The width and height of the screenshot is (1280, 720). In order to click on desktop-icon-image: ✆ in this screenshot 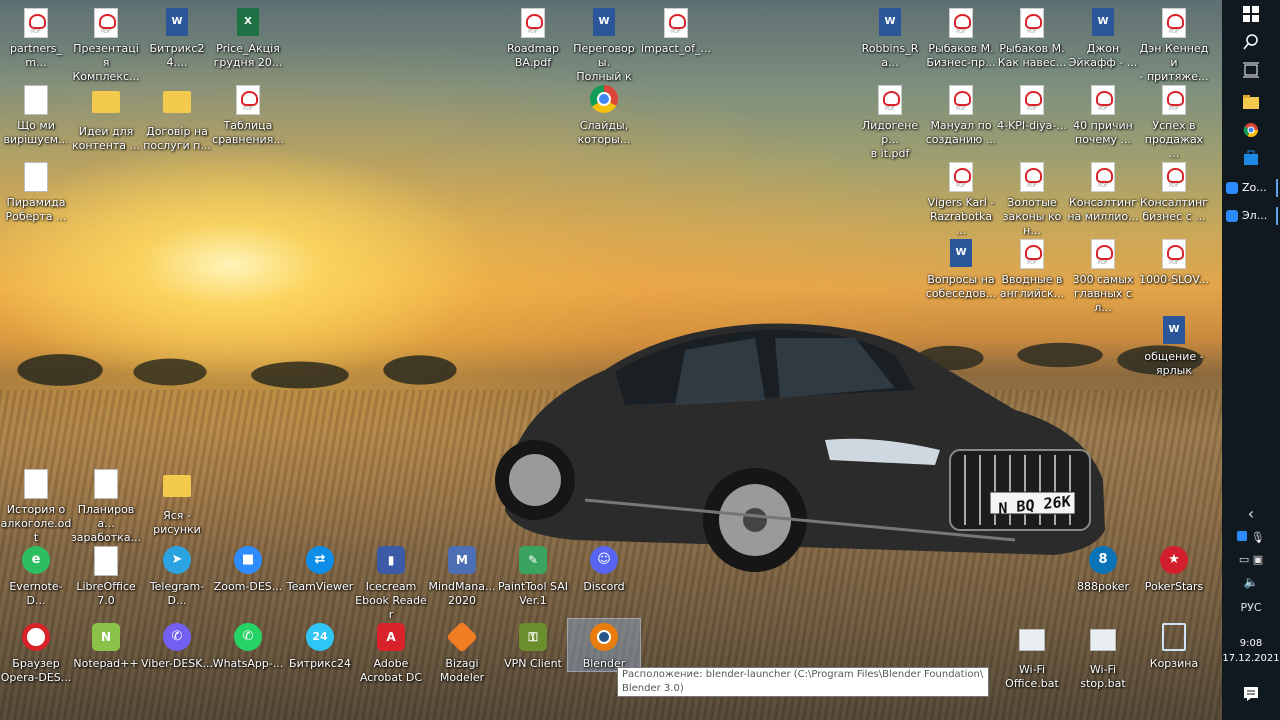, I will do `click(177, 639)`.